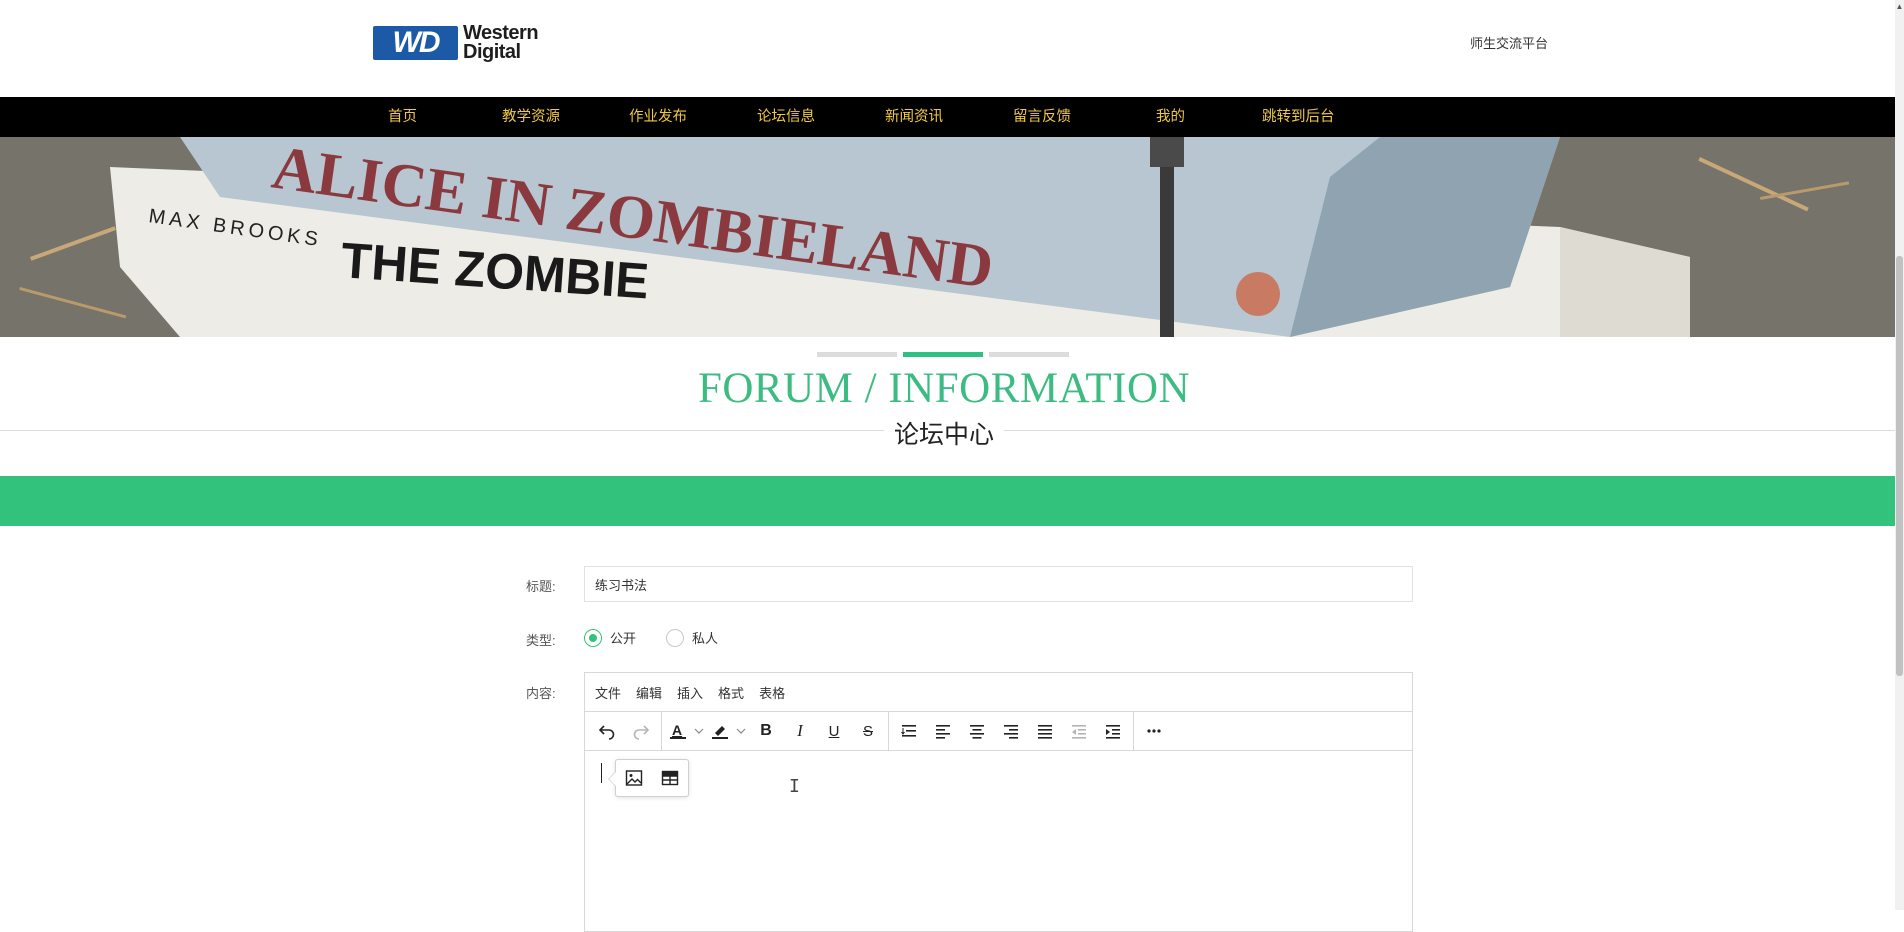 Image resolution: width=1904 pixels, height=932 pixels. I want to click on scrollbar-thumb, so click(1899, 466).